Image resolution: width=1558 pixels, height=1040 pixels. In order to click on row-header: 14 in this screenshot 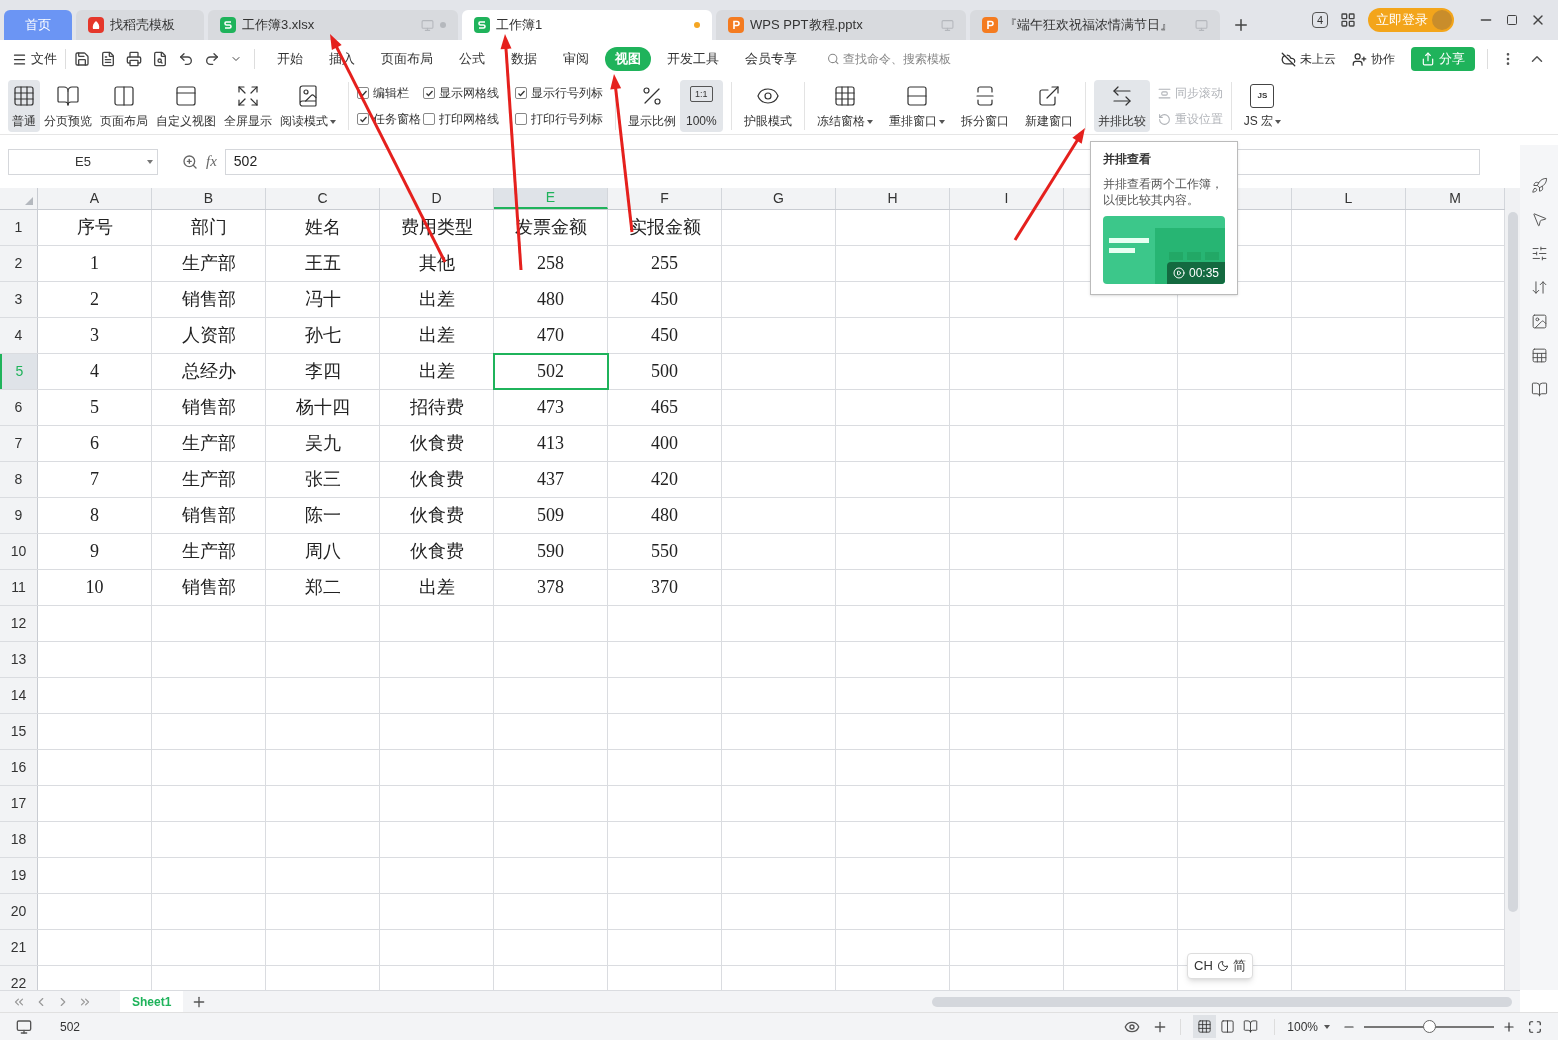, I will do `click(19, 695)`.